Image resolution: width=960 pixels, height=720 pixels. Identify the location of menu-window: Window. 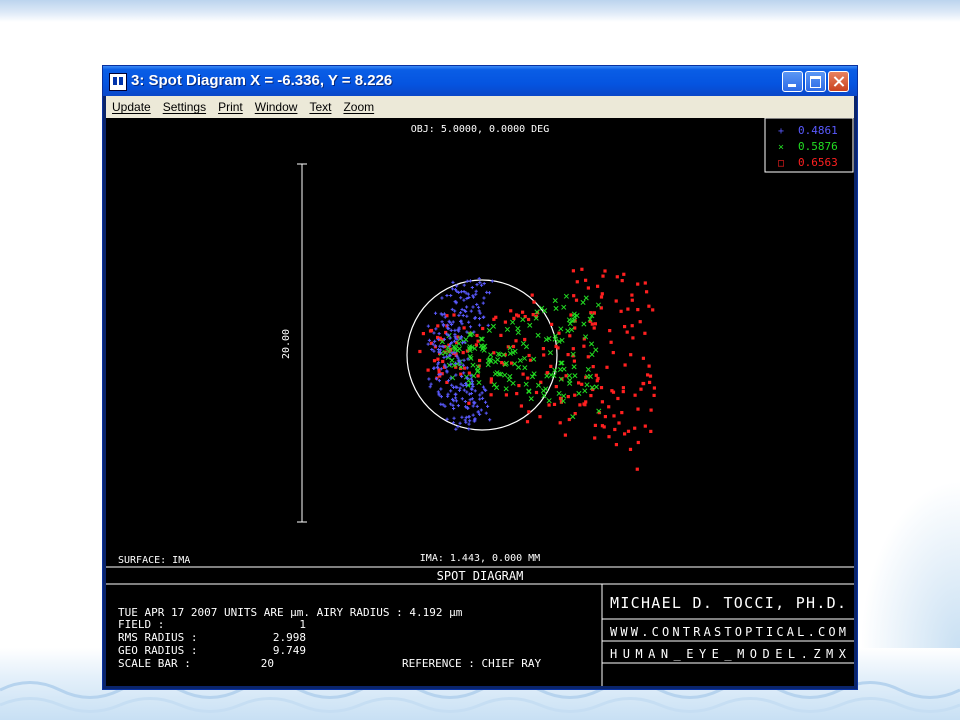
(276, 107).